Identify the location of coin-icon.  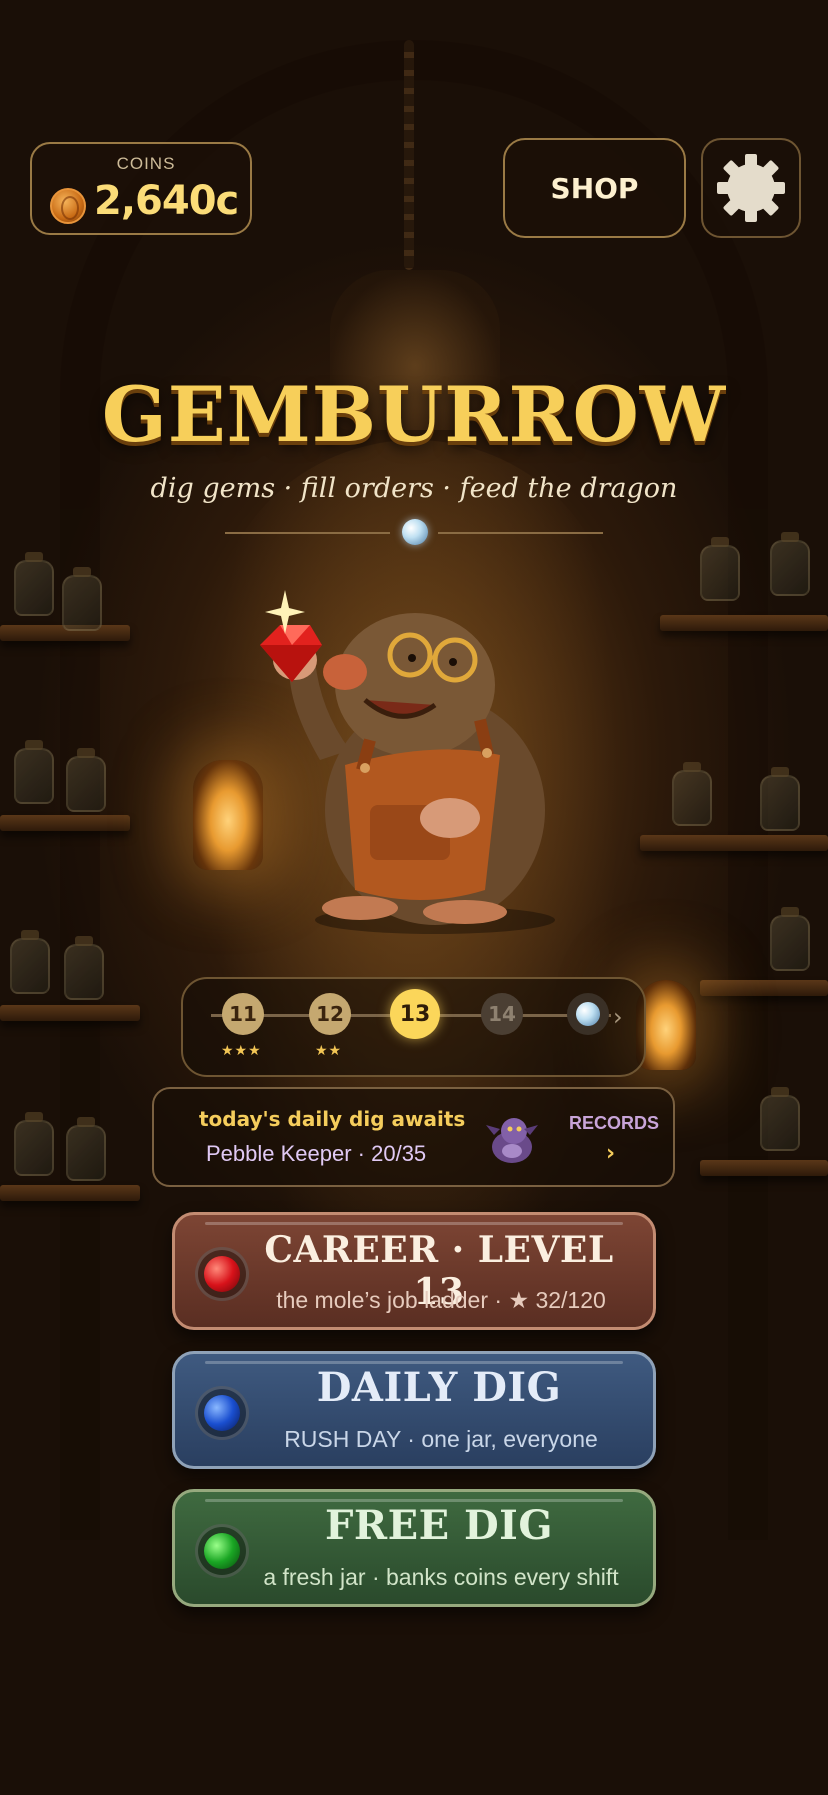
(68, 206).